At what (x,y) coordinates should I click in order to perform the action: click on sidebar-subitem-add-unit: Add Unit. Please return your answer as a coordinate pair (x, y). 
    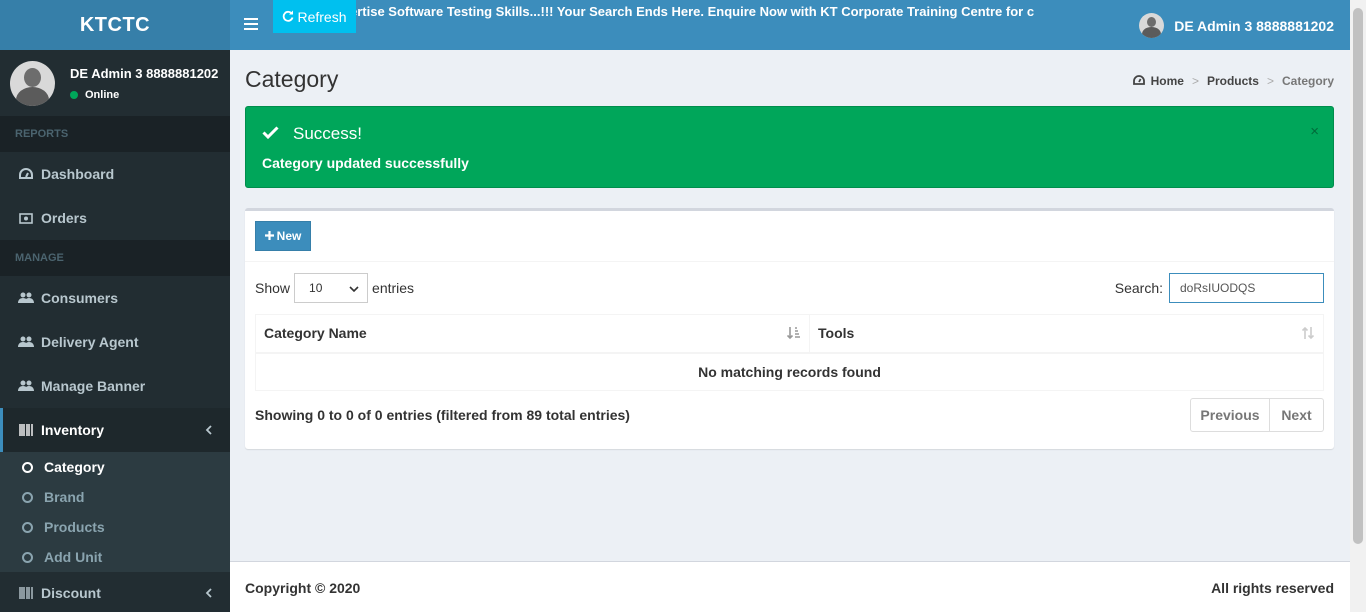
    Looking at the image, I should click on (115, 557).